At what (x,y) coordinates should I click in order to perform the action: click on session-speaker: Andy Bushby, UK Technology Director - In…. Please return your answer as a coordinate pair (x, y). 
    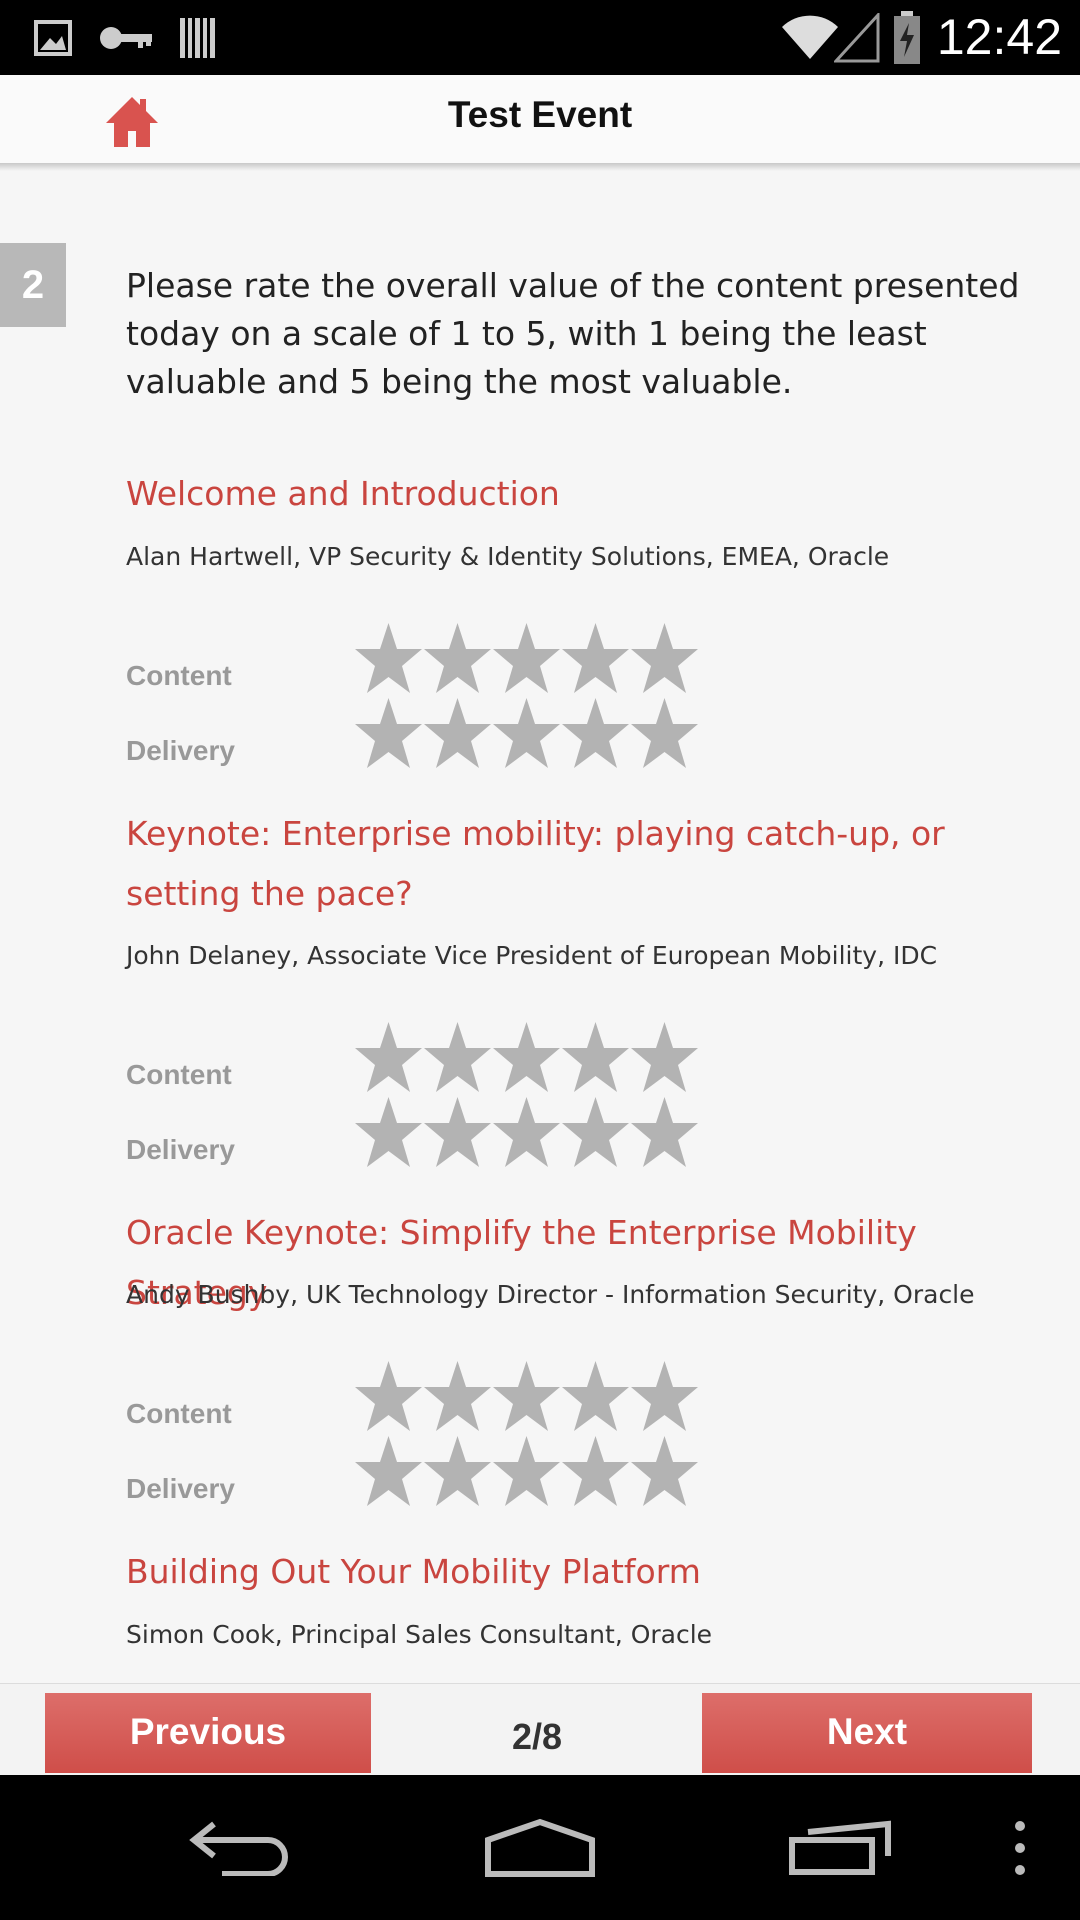
    Looking at the image, I should click on (550, 1294).